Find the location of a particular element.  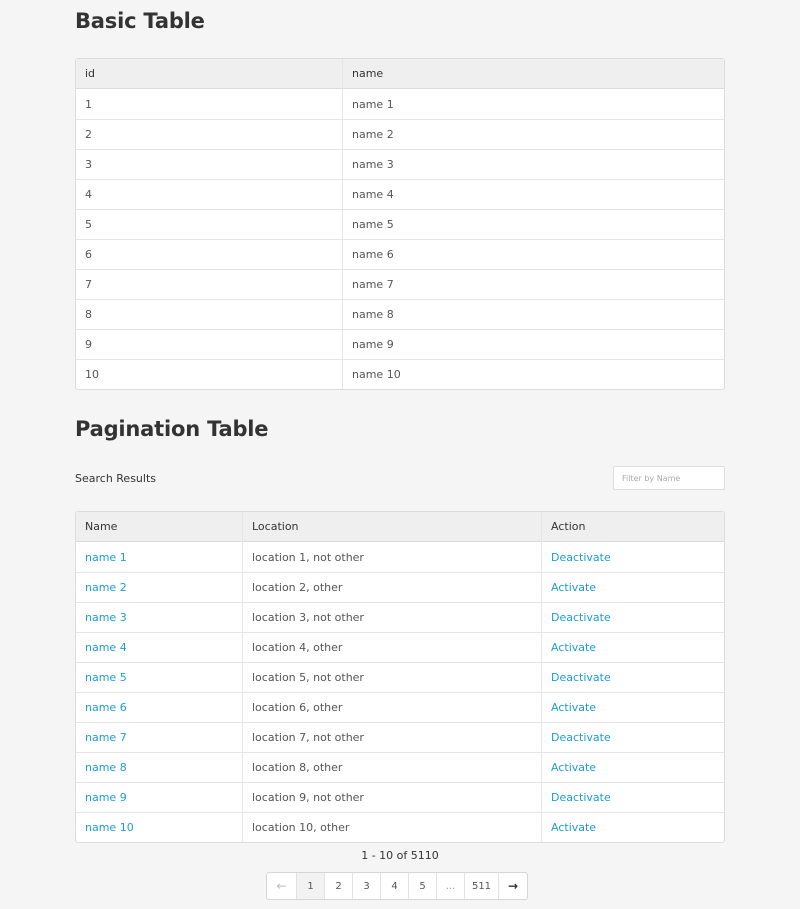

arrow-right-icon: → is located at coordinates (513, 886).